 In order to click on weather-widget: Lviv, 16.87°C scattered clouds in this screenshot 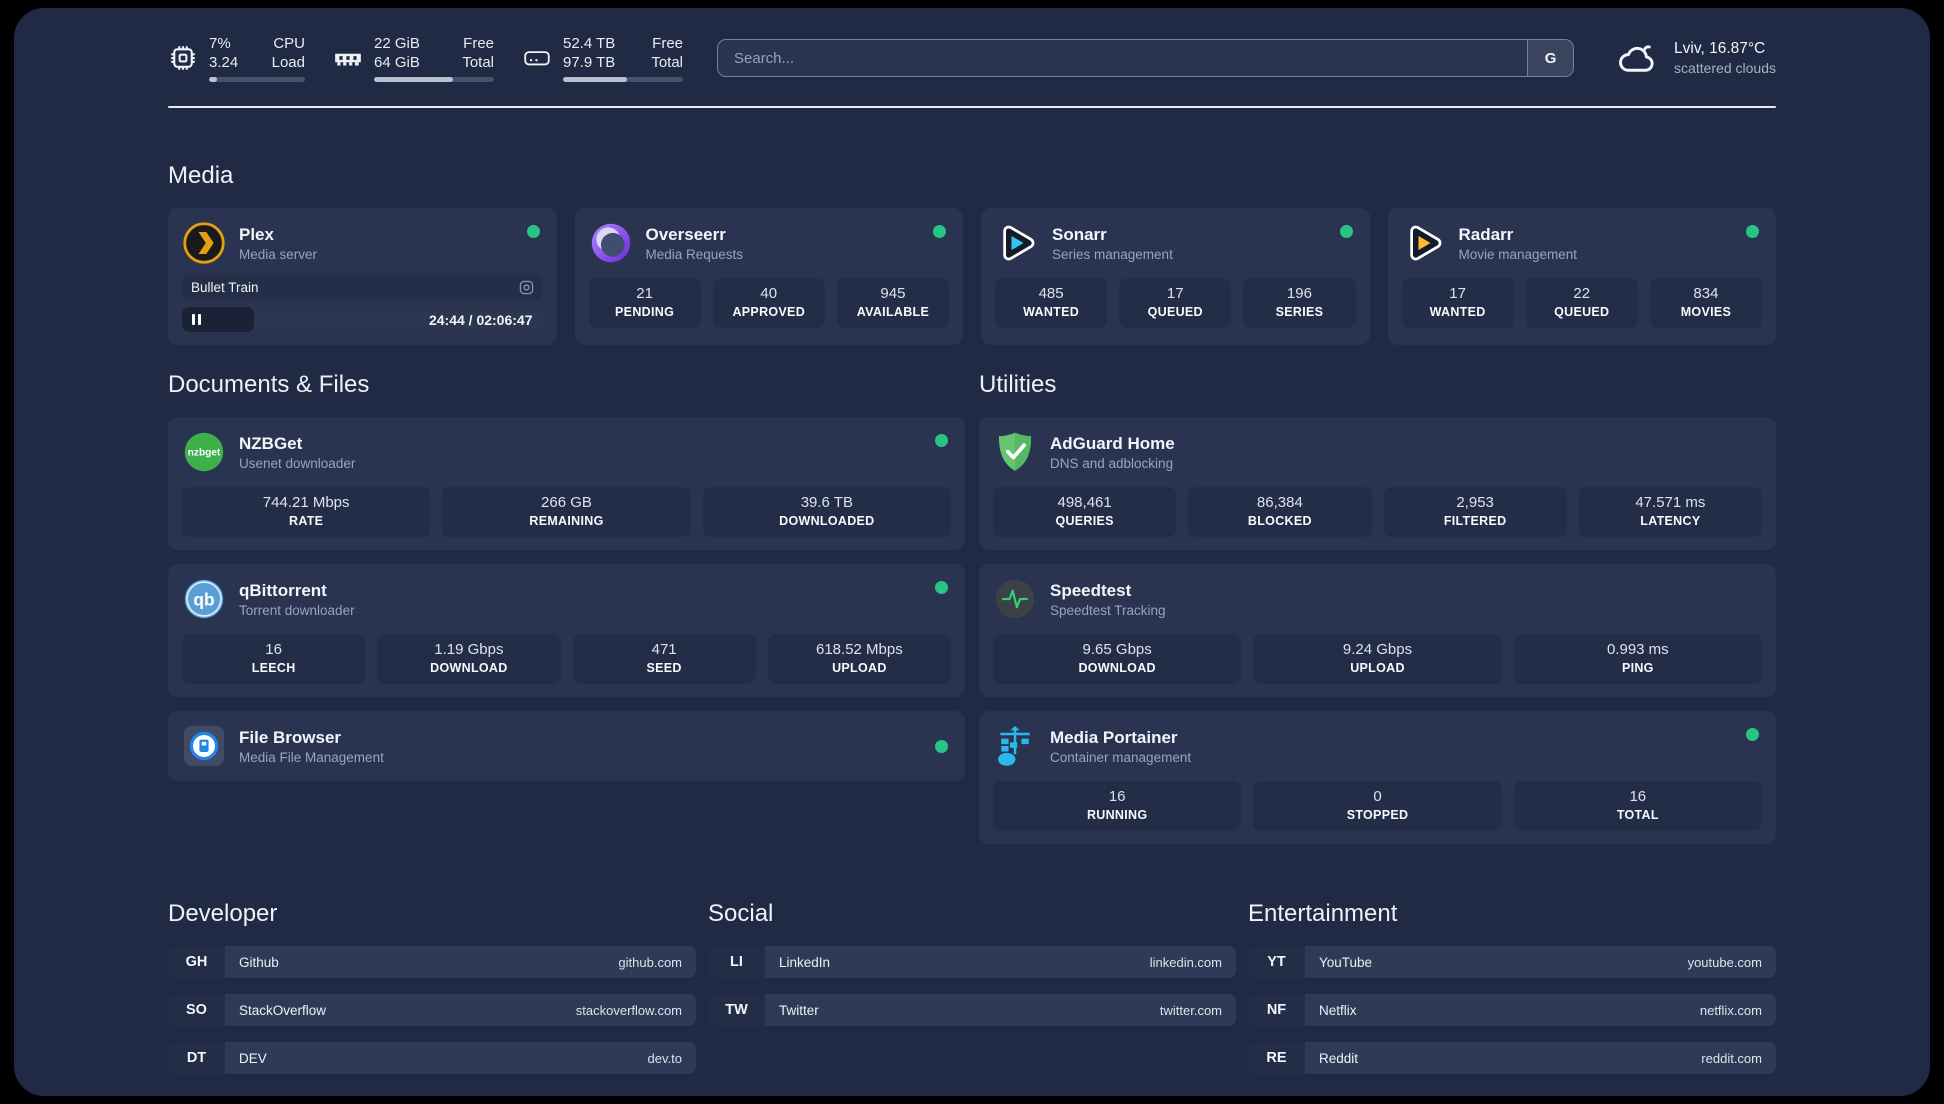, I will do `click(1696, 58)`.